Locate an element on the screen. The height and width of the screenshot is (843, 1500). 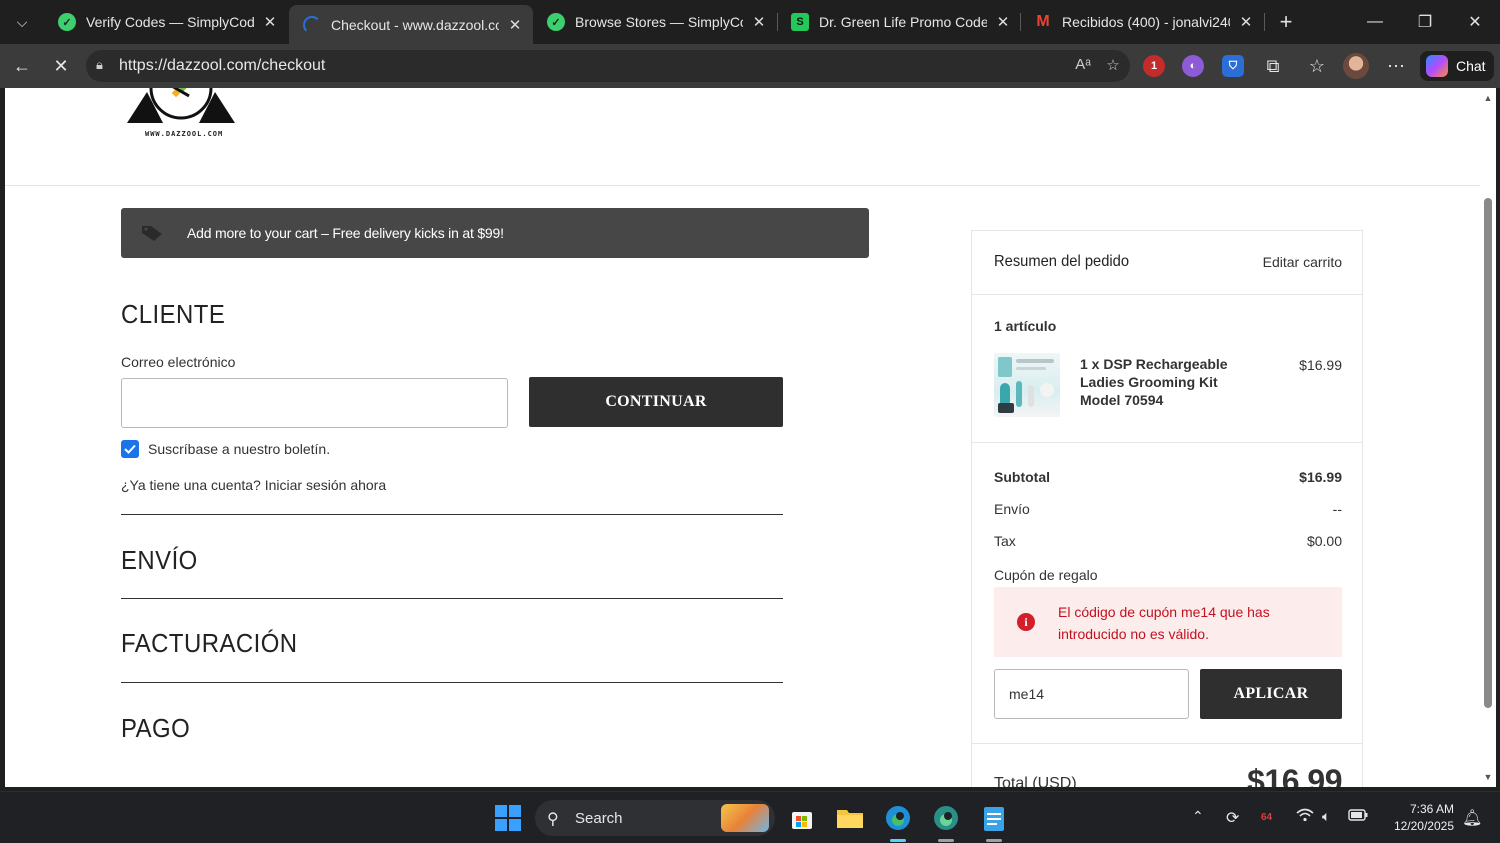
shipping-label: Envío is located at coordinates (1012, 509).